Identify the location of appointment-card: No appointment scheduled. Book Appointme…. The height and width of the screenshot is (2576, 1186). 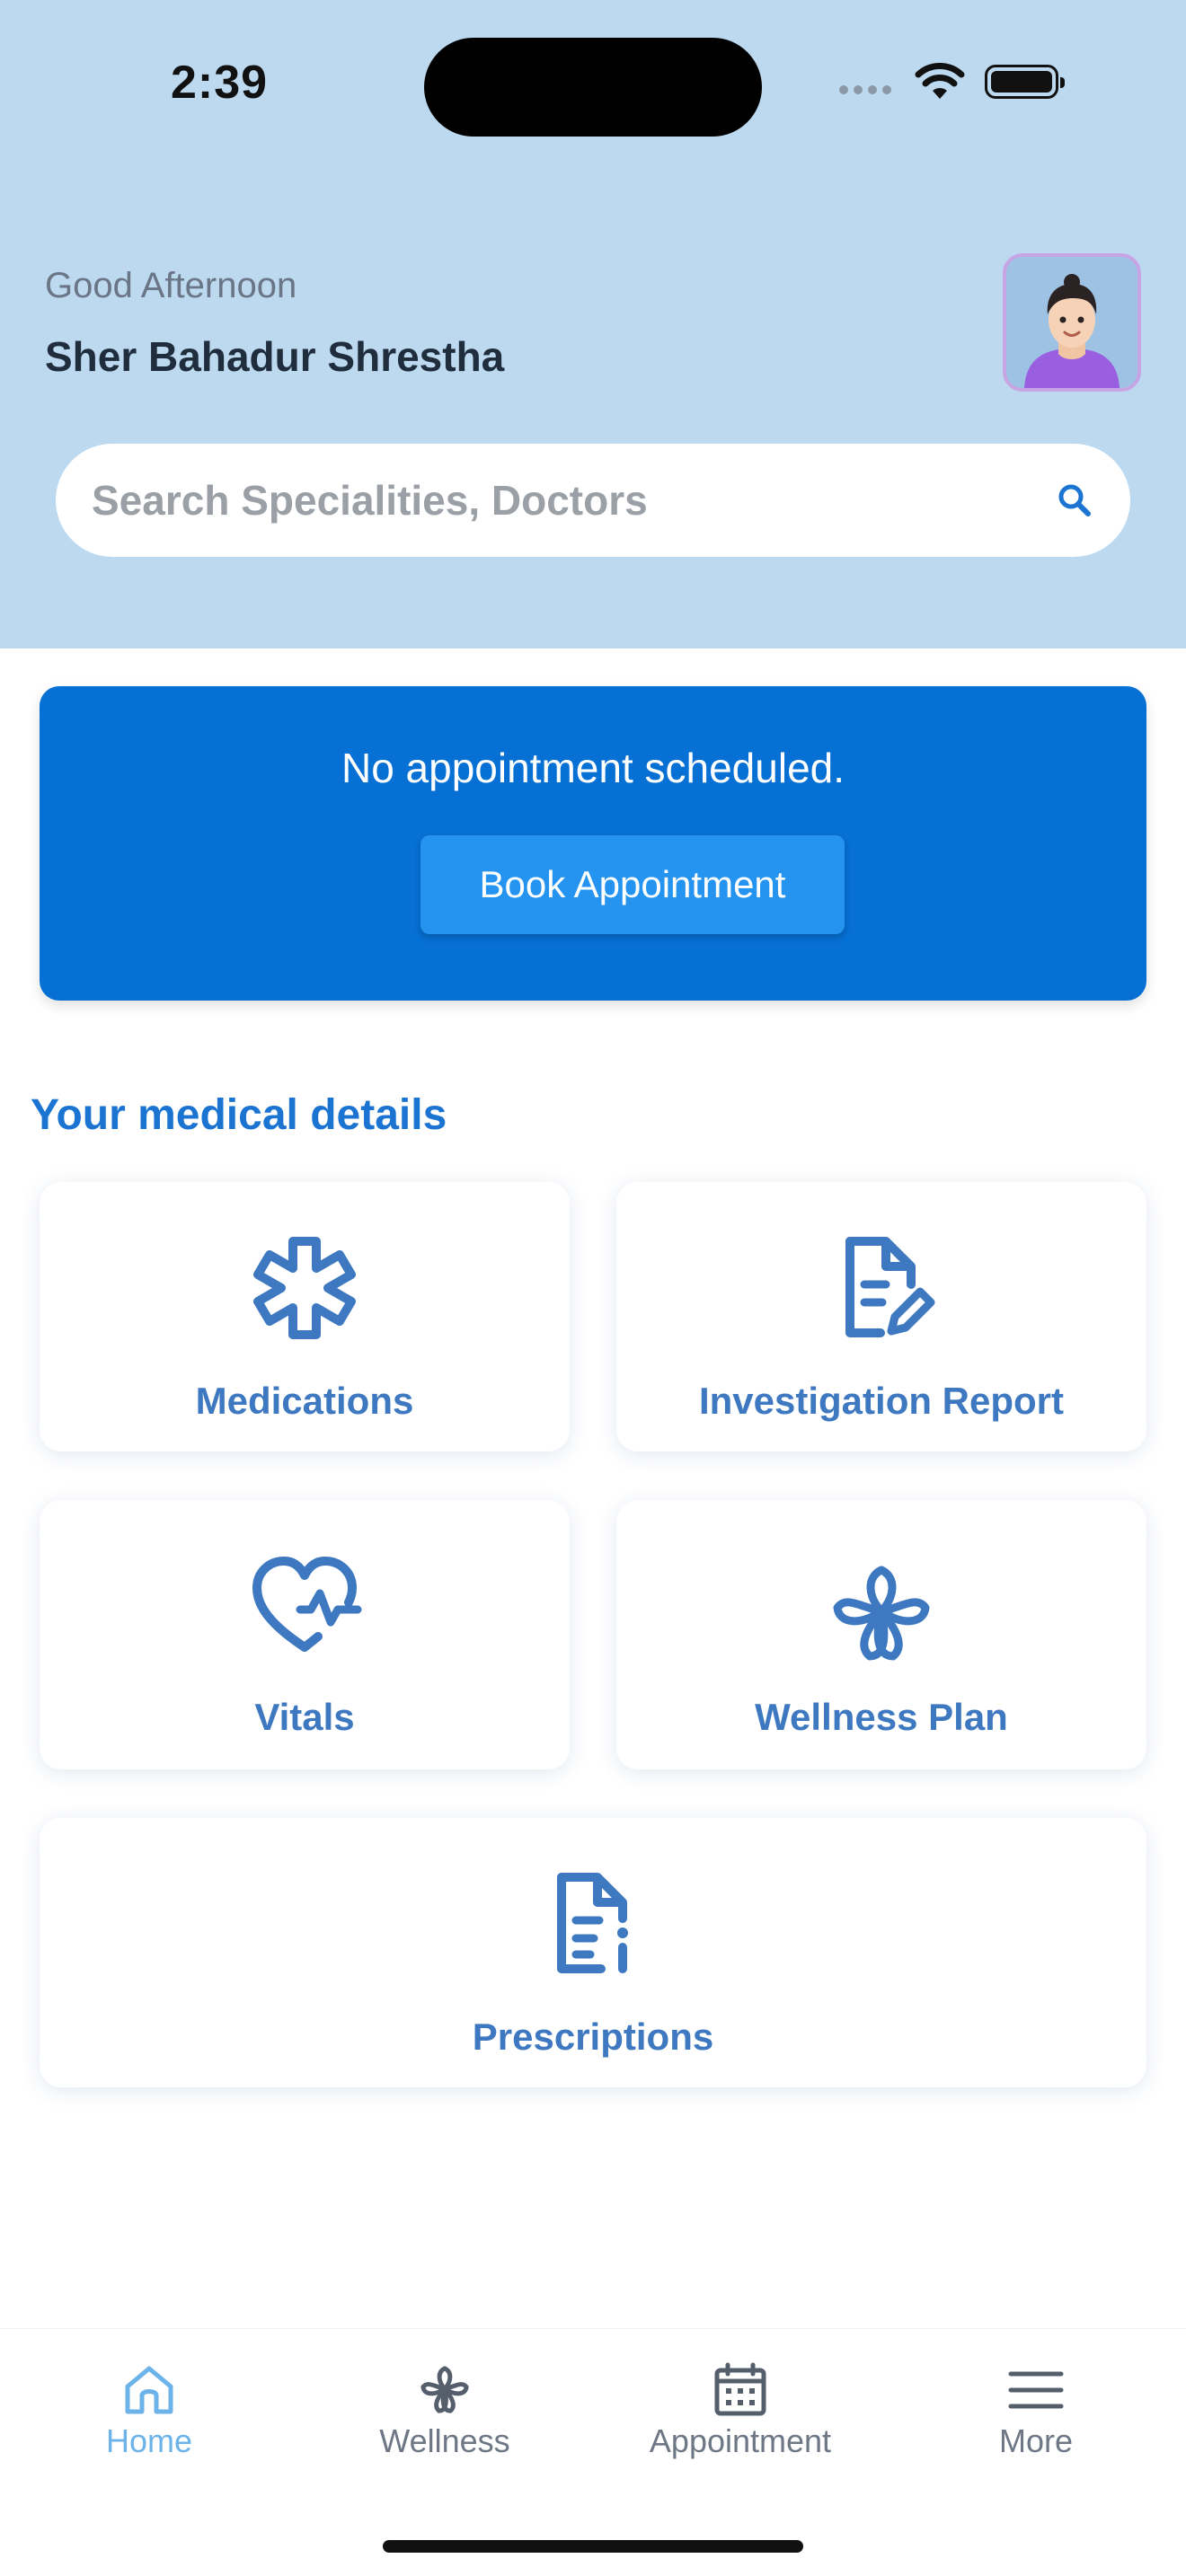
(593, 843).